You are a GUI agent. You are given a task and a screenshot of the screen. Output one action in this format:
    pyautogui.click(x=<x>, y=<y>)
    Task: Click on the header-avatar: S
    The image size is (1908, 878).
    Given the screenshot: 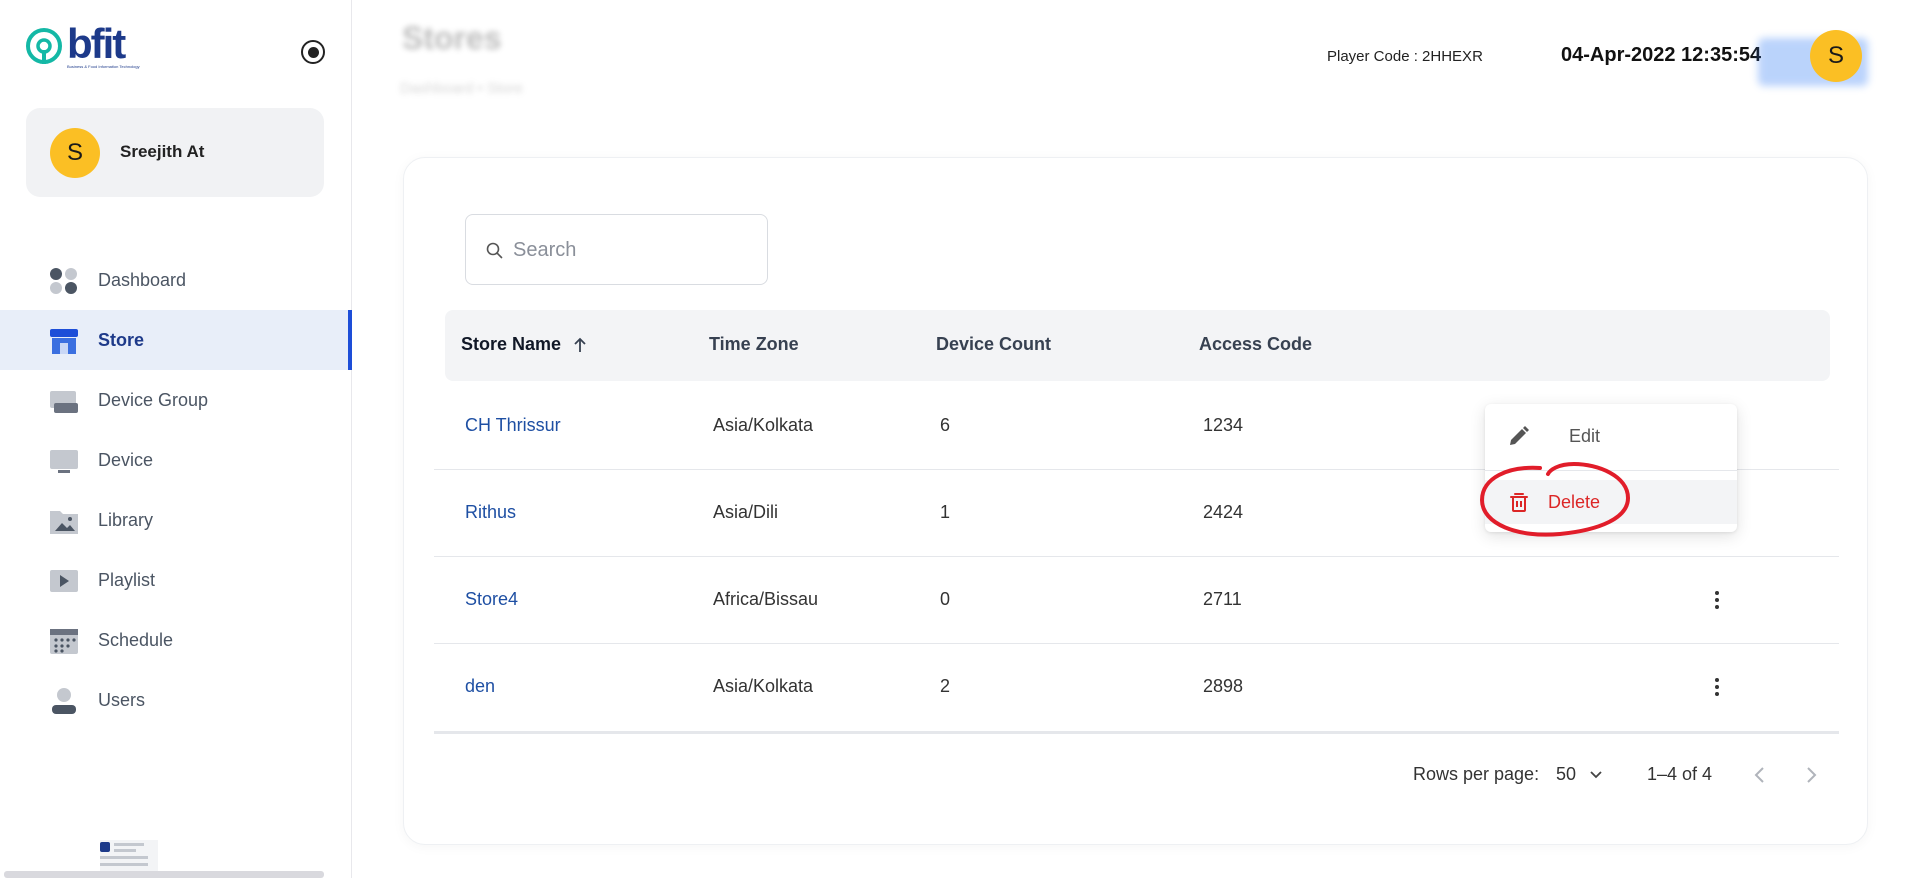 What is the action you would take?
    pyautogui.click(x=1836, y=56)
    